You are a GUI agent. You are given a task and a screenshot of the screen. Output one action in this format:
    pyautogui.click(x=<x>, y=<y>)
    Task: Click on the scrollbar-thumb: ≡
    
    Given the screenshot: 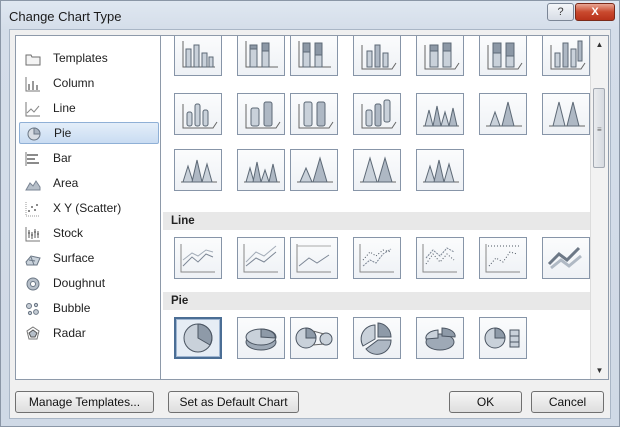 What is the action you would take?
    pyautogui.click(x=599, y=128)
    